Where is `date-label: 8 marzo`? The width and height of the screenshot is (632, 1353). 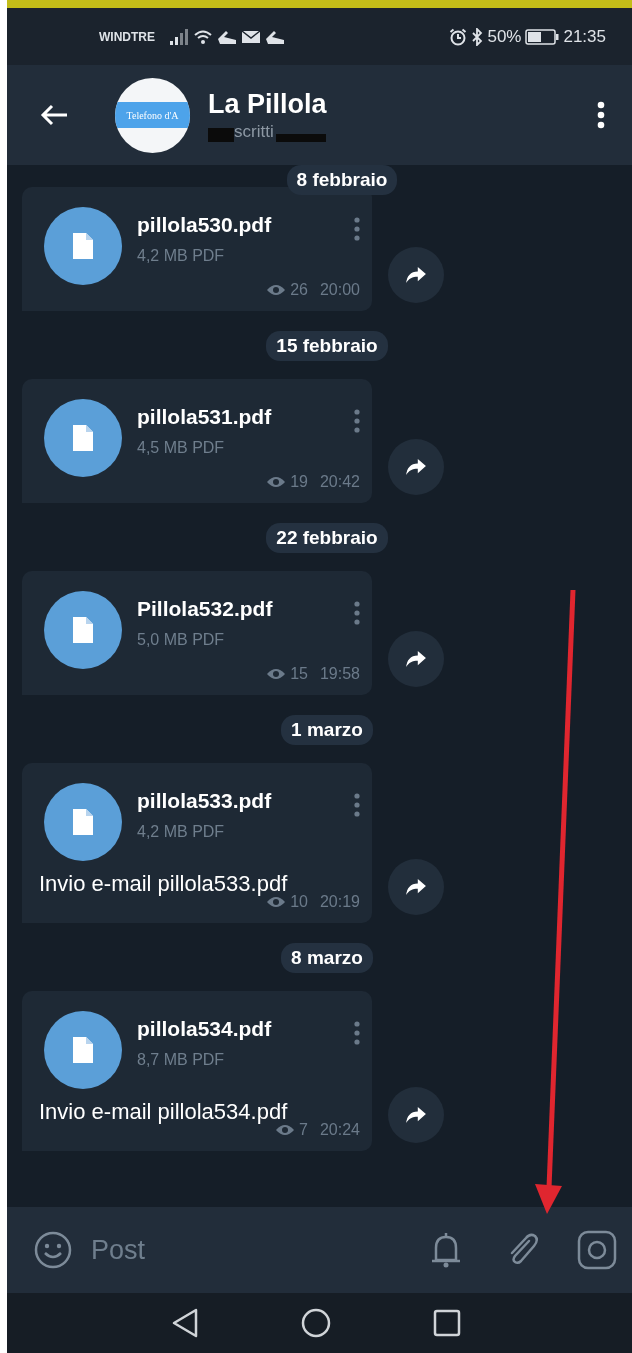
date-label: 8 marzo is located at coordinates (327, 958).